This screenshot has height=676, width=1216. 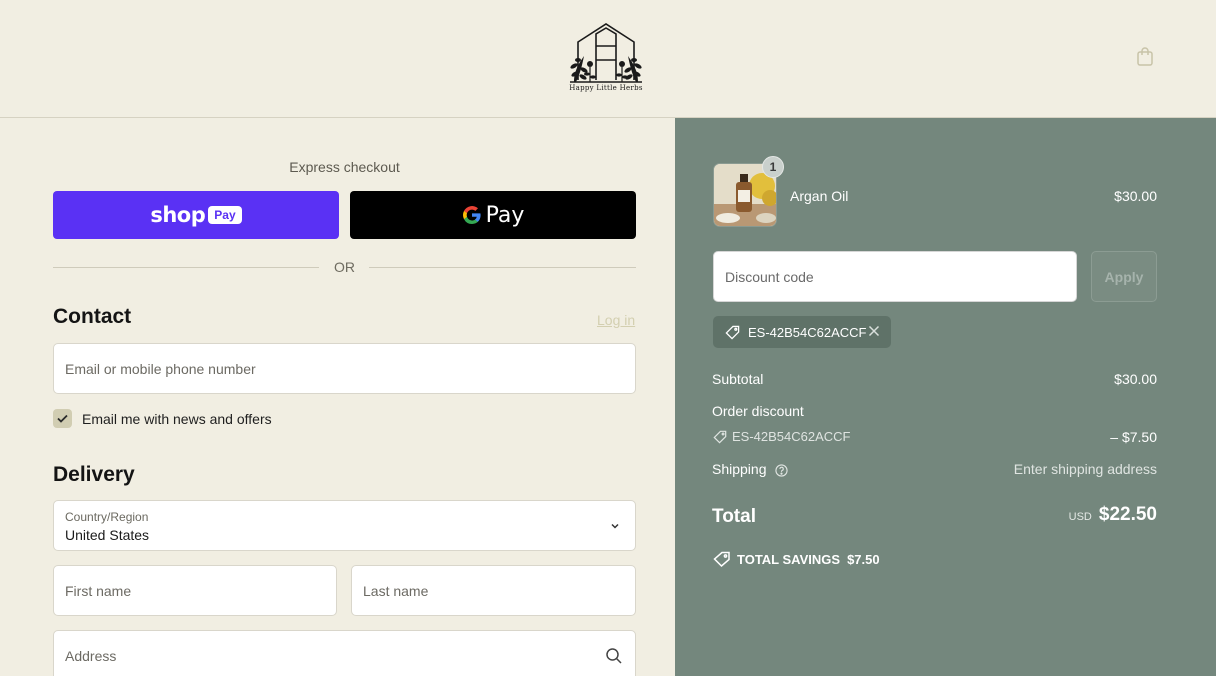 What do you see at coordinates (1127, 514) in the screenshot?
I see `total-value: $22.50` at bounding box center [1127, 514].